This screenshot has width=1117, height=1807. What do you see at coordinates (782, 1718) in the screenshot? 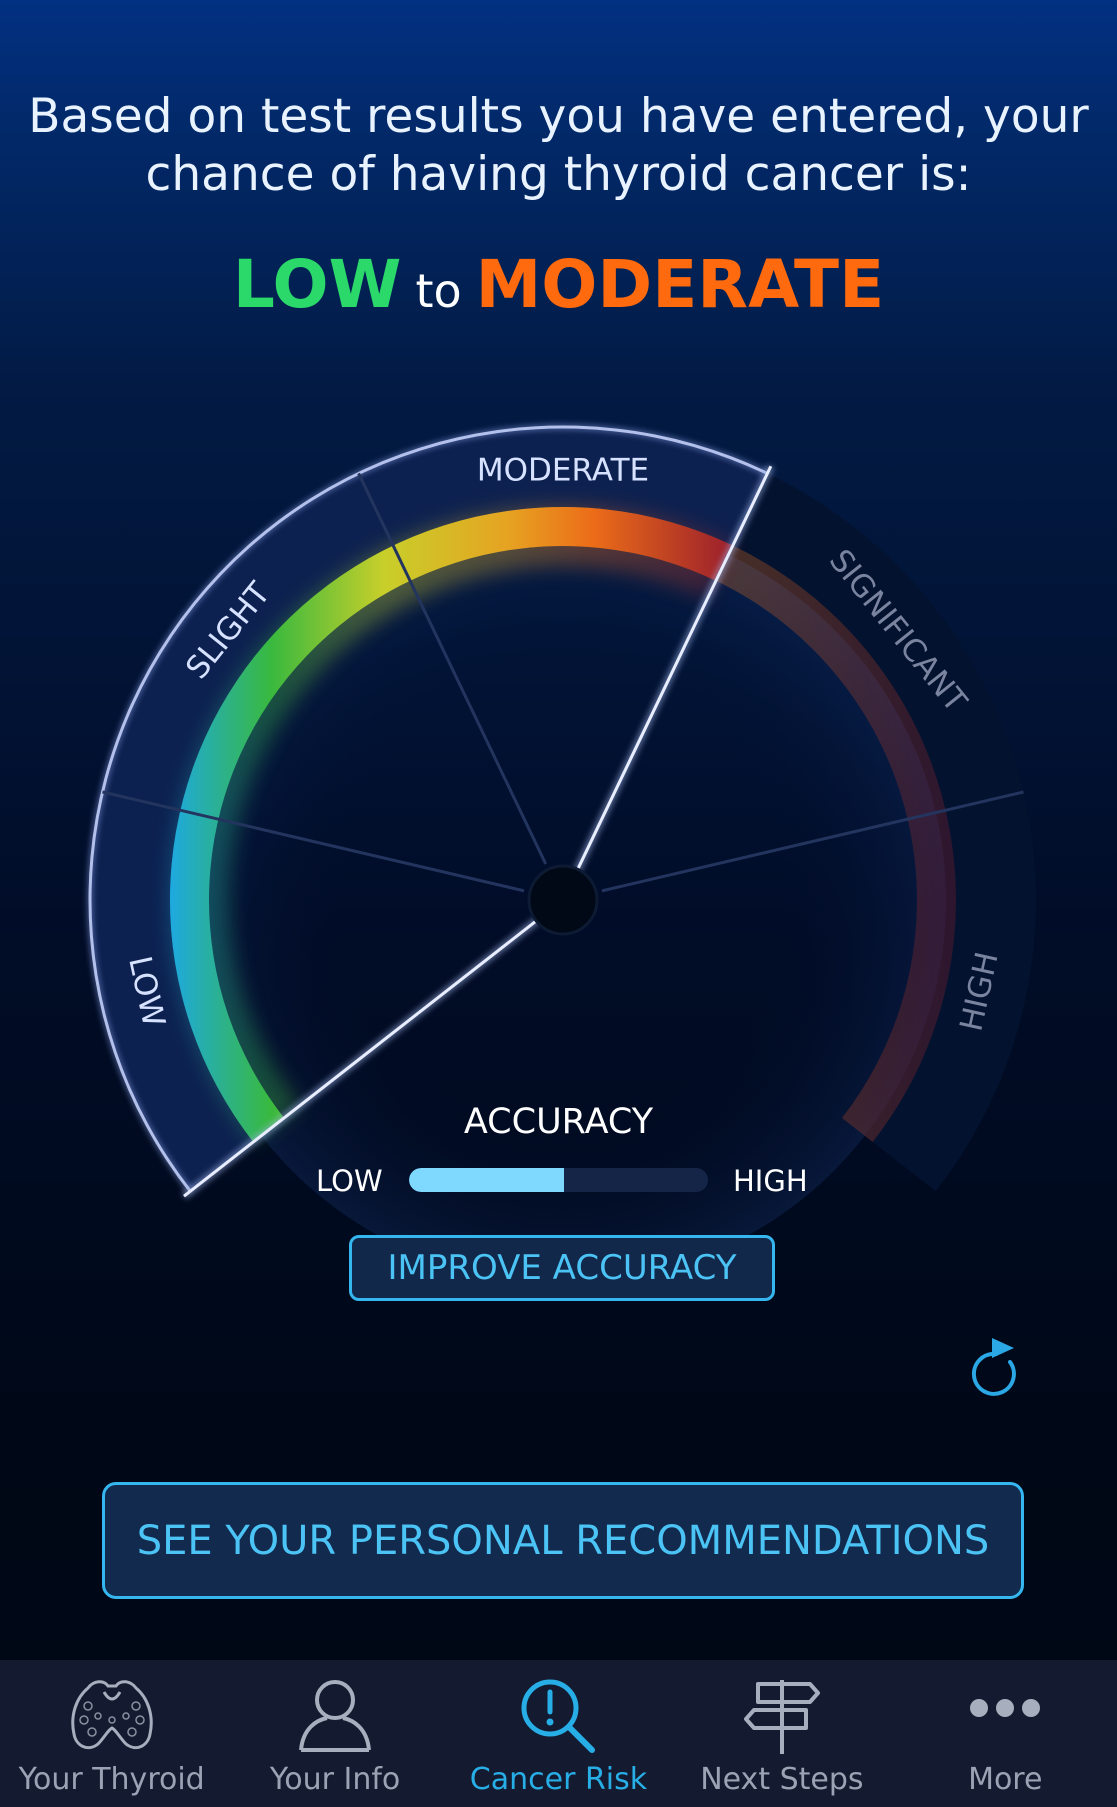
I see `signpost-icon` at bounding box center [782, 1718].